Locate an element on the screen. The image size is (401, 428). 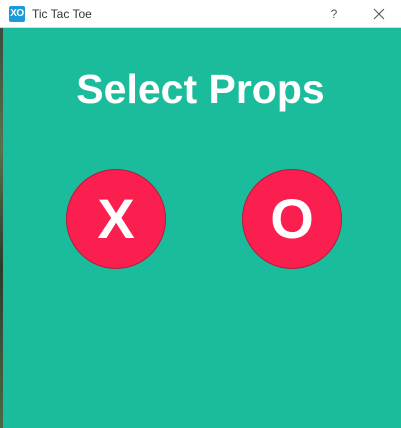
app-logo-icon: XO is located at coordinates (17, 14).